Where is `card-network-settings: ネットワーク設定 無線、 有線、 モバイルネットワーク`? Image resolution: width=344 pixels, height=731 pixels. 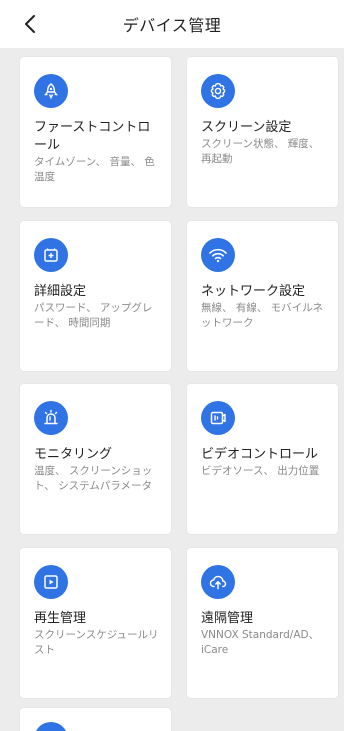
card-network-settings: ネットワーク設定 無線、 有線、 モバイルネットワーク is located at coordinates (262, 296).